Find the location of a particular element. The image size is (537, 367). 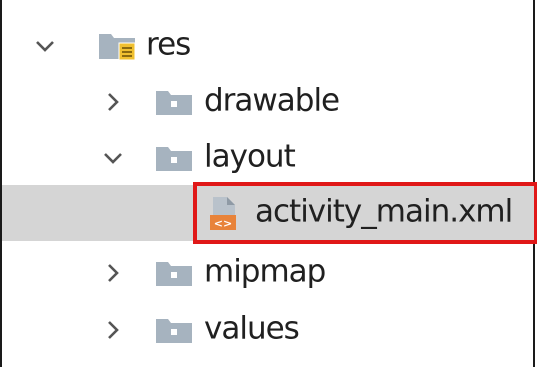

tree-item-label: values is located at coordinates (252, 328).